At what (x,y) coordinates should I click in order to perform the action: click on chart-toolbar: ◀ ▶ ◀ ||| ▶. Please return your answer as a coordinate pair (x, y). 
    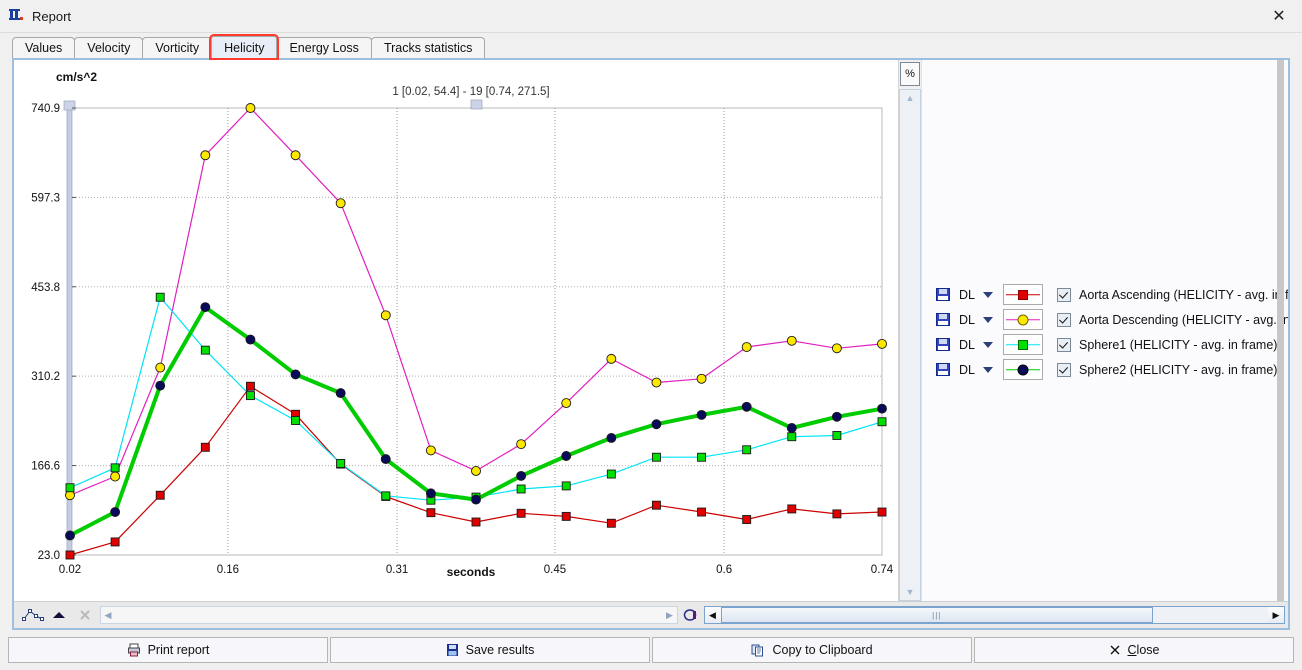
    Looking at the image, I should click on (651, 614).